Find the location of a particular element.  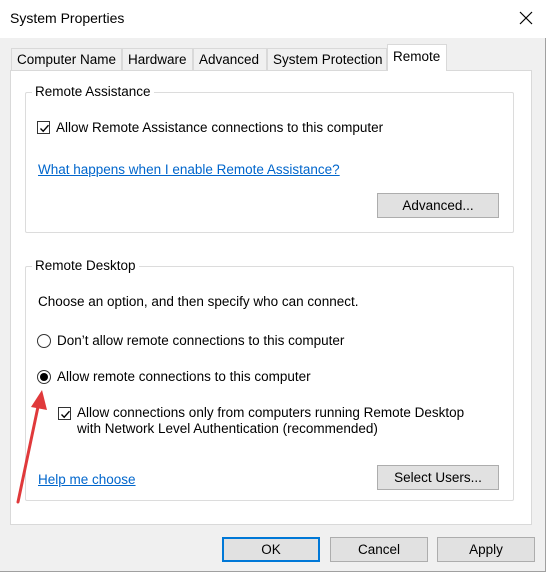

ok-button: OK is located at coordinates (271, 549).